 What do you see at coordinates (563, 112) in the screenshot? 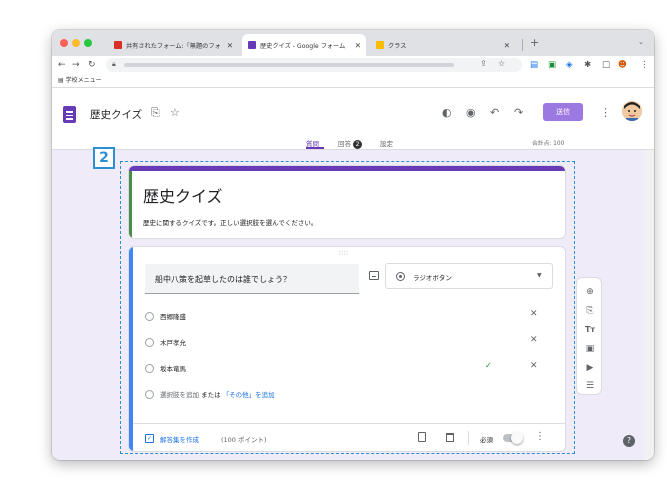
I see `send-button: 送信` at bounding box center [563, 112].